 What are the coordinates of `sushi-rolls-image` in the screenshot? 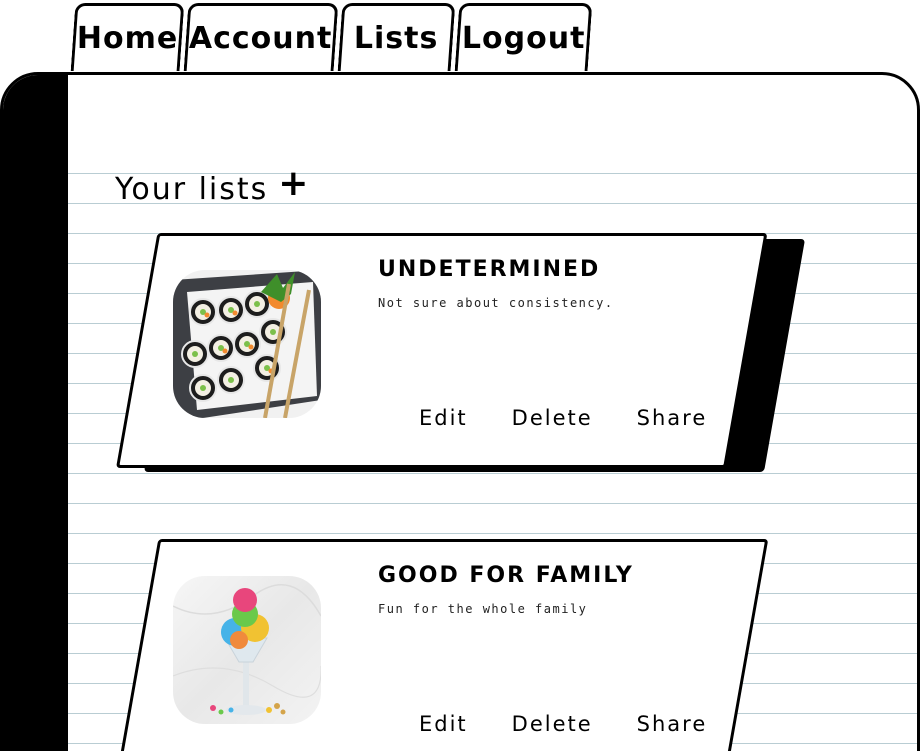 It's located at (247, 344).